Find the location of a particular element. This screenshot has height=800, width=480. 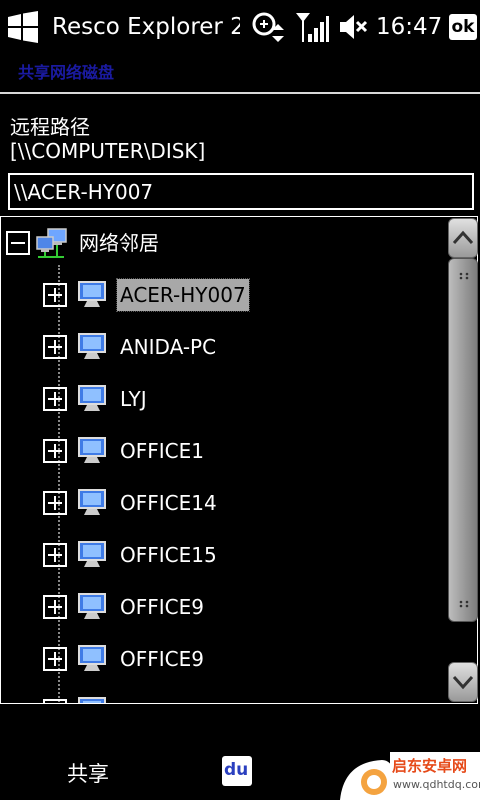

baidu-du-icon: du is located at coordinates (237, 771).